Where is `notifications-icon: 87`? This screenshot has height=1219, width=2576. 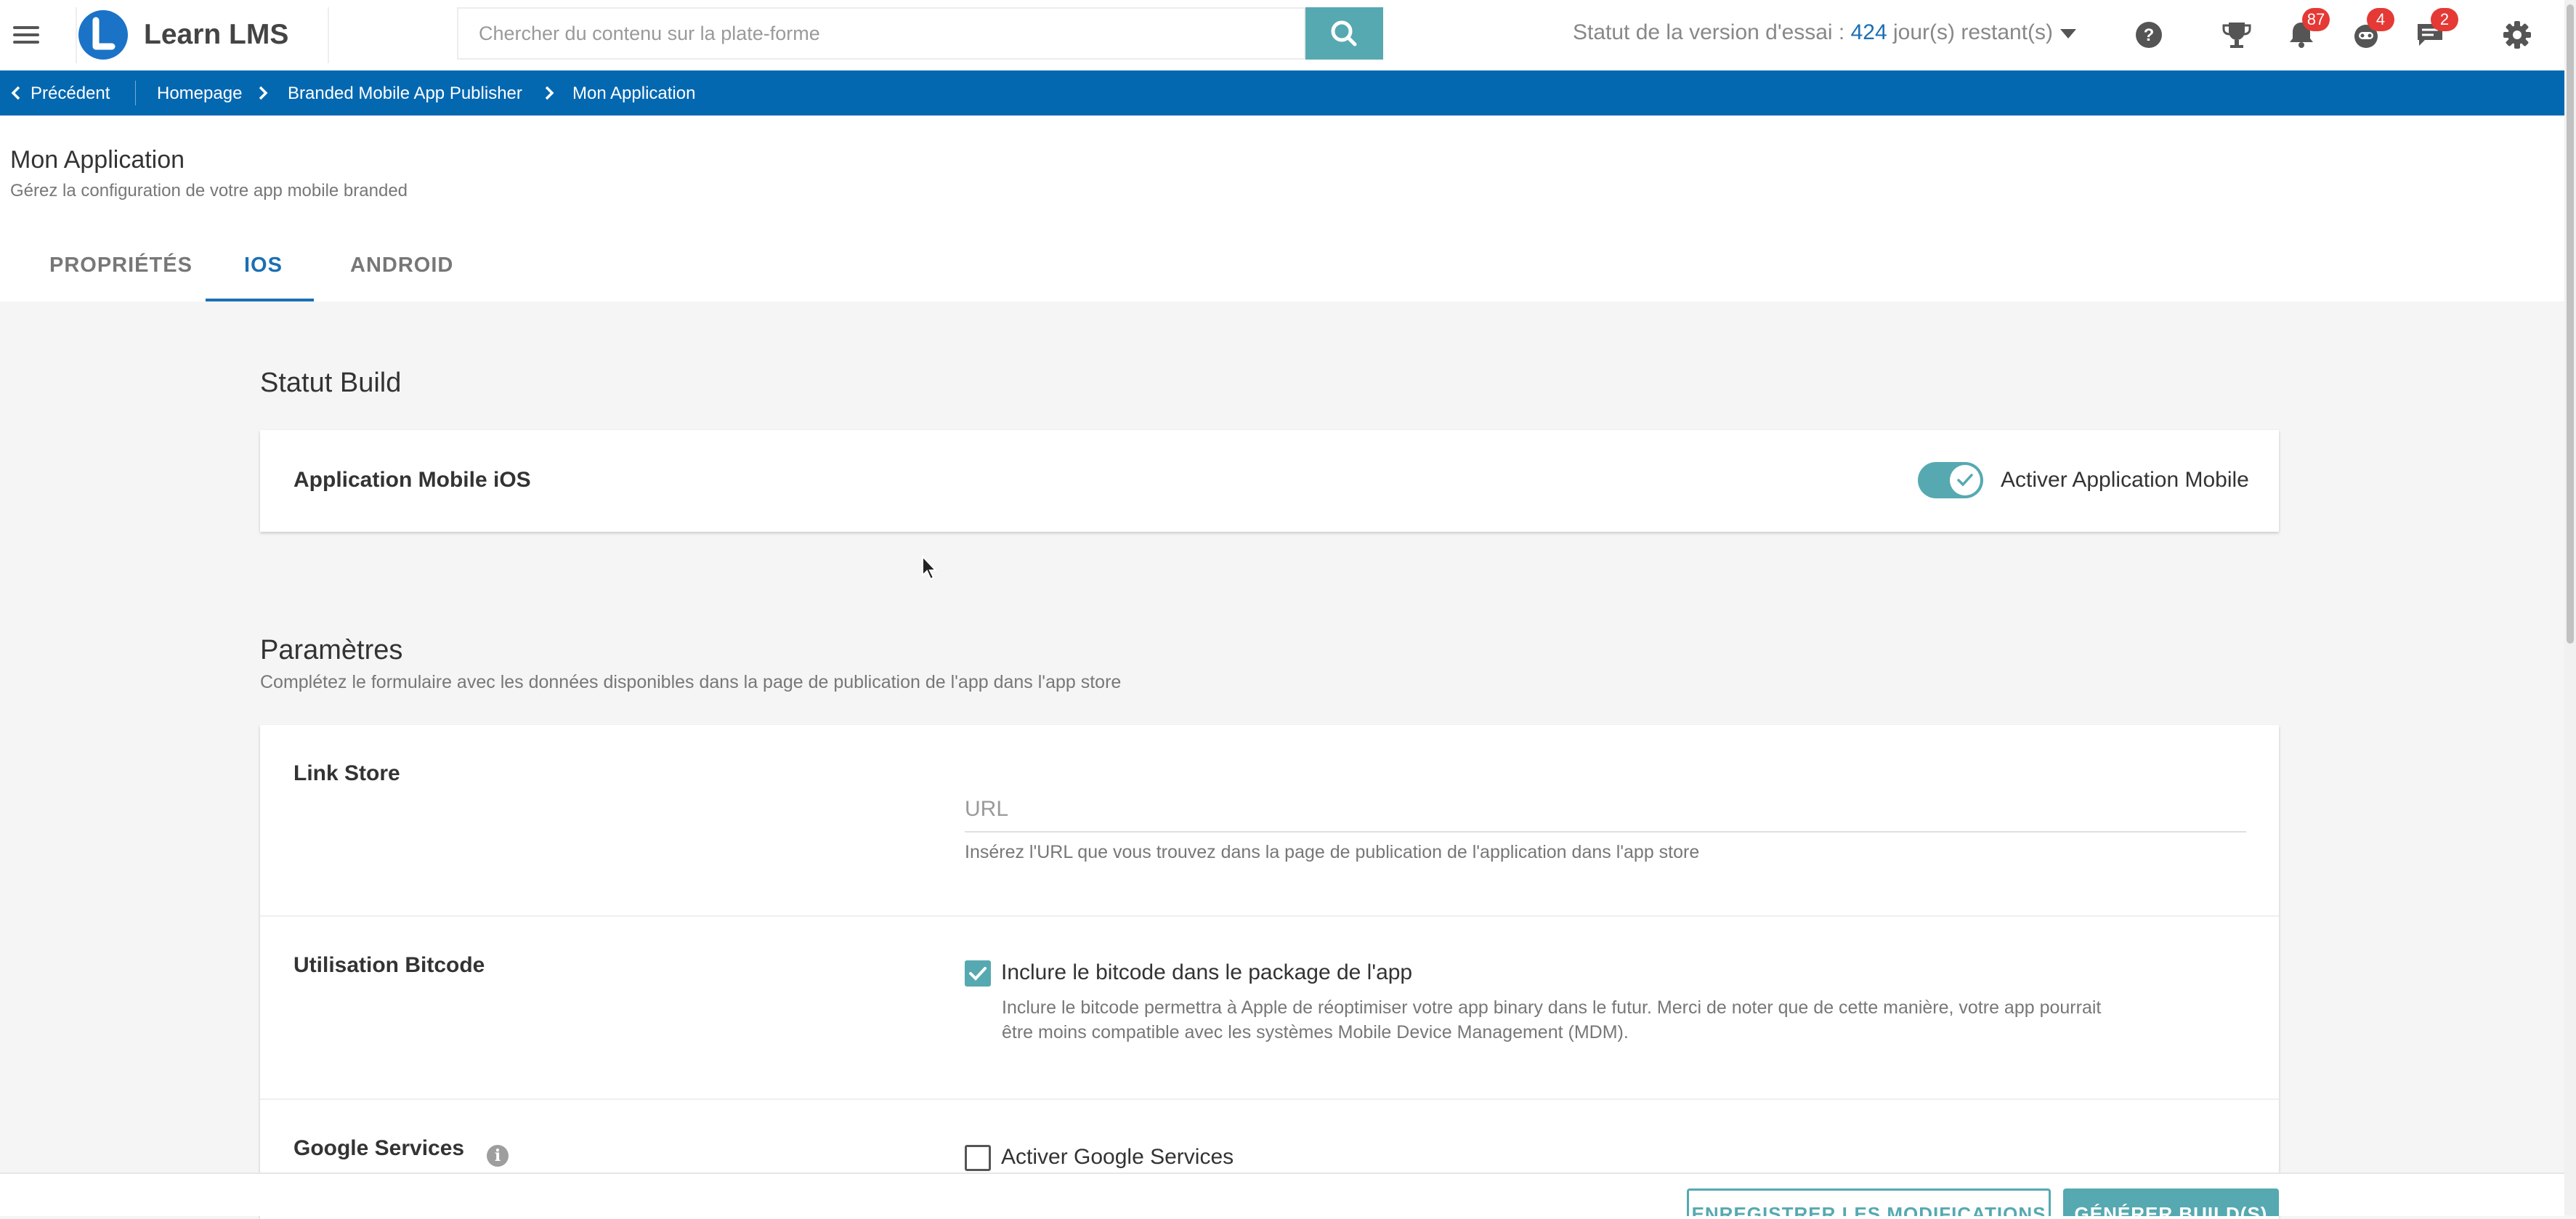
notifications-icon: 87 is located at coordinates (2307, 30).